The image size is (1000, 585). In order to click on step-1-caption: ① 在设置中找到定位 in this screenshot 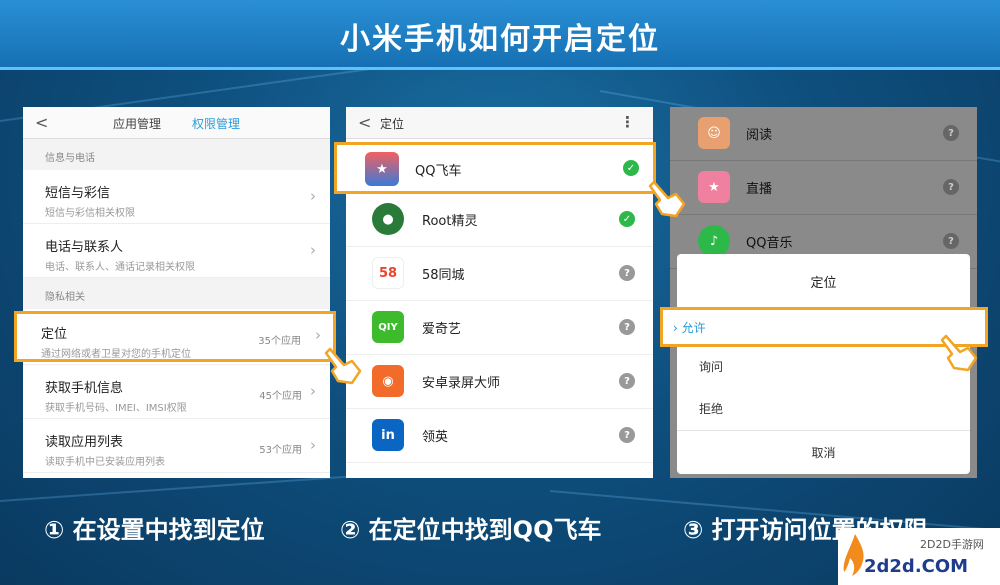, I will do `click(154, 530)`.